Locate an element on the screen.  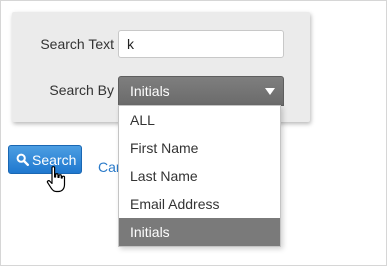
search-text-label: Search Text is located at coordinates (77, 44).